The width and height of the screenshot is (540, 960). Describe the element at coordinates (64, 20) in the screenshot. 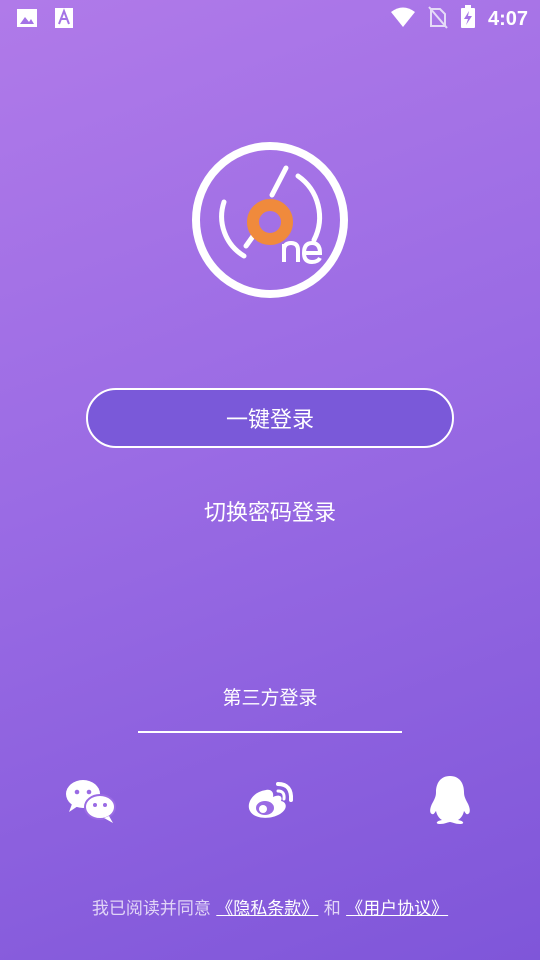

I see `text-a-notification-icon` at that location.